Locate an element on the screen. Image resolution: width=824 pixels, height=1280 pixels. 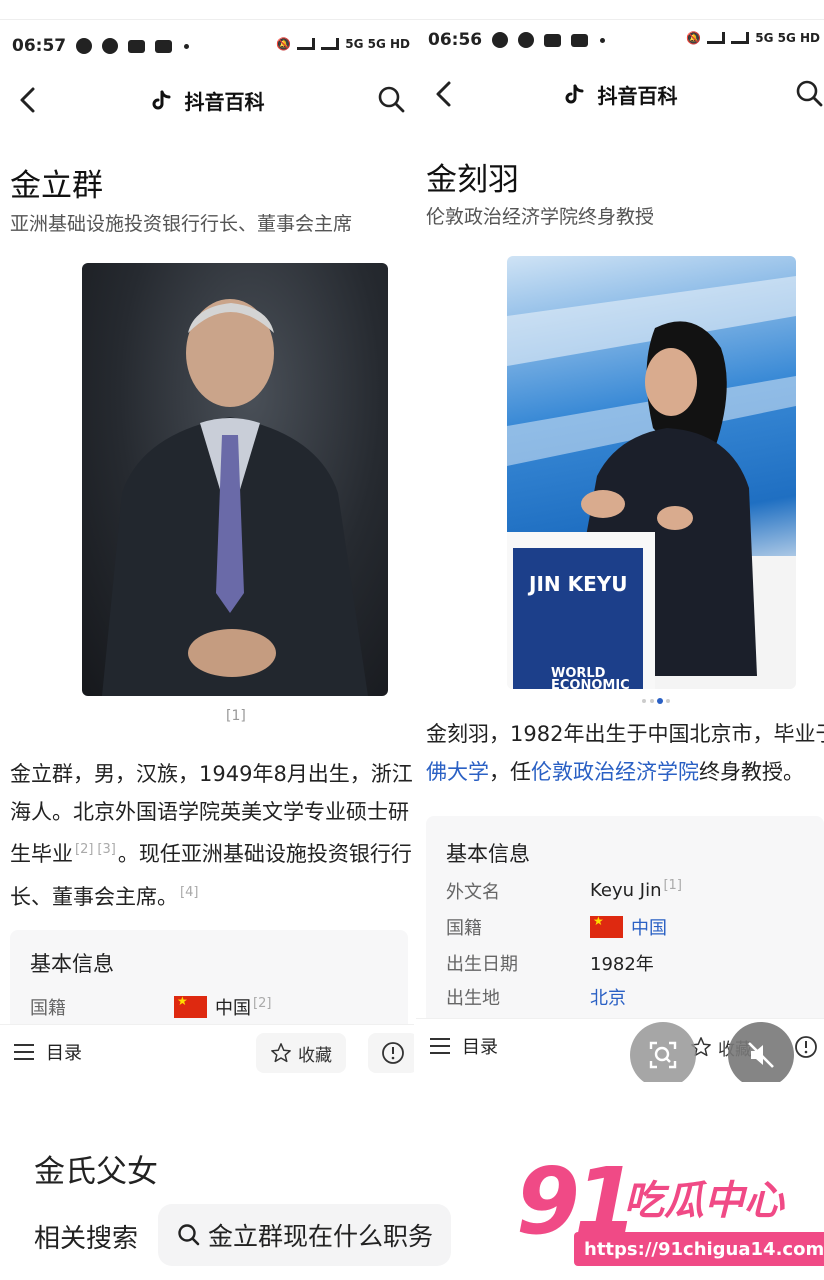
summary-text: ，任 is located at coordinates (510, 771).